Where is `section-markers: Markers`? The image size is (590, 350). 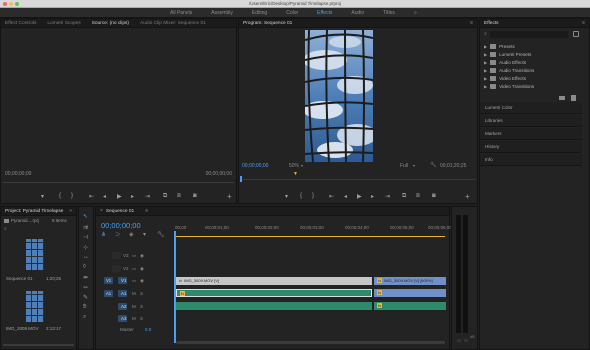
section-markers: Markers is located at coordinates (531, 134).